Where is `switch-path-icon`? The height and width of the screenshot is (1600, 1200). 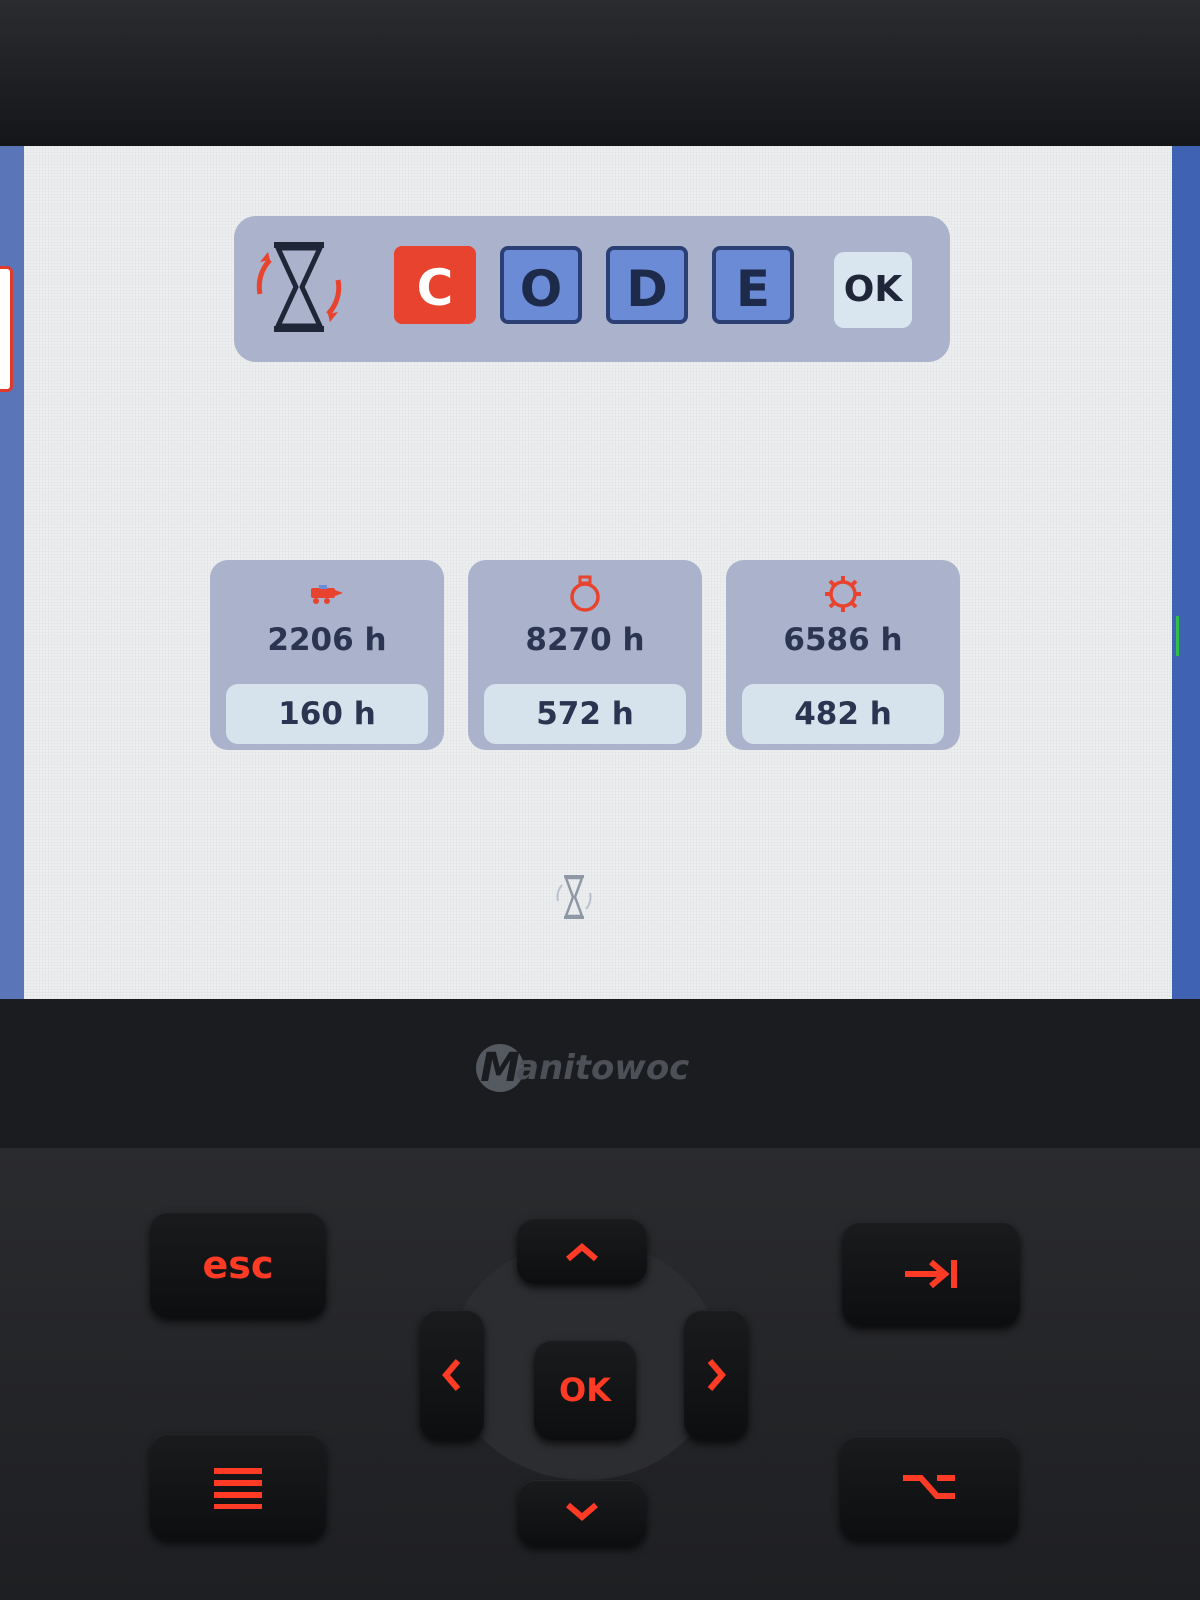
switch-path-icon is located at coordinates (929, 1487).